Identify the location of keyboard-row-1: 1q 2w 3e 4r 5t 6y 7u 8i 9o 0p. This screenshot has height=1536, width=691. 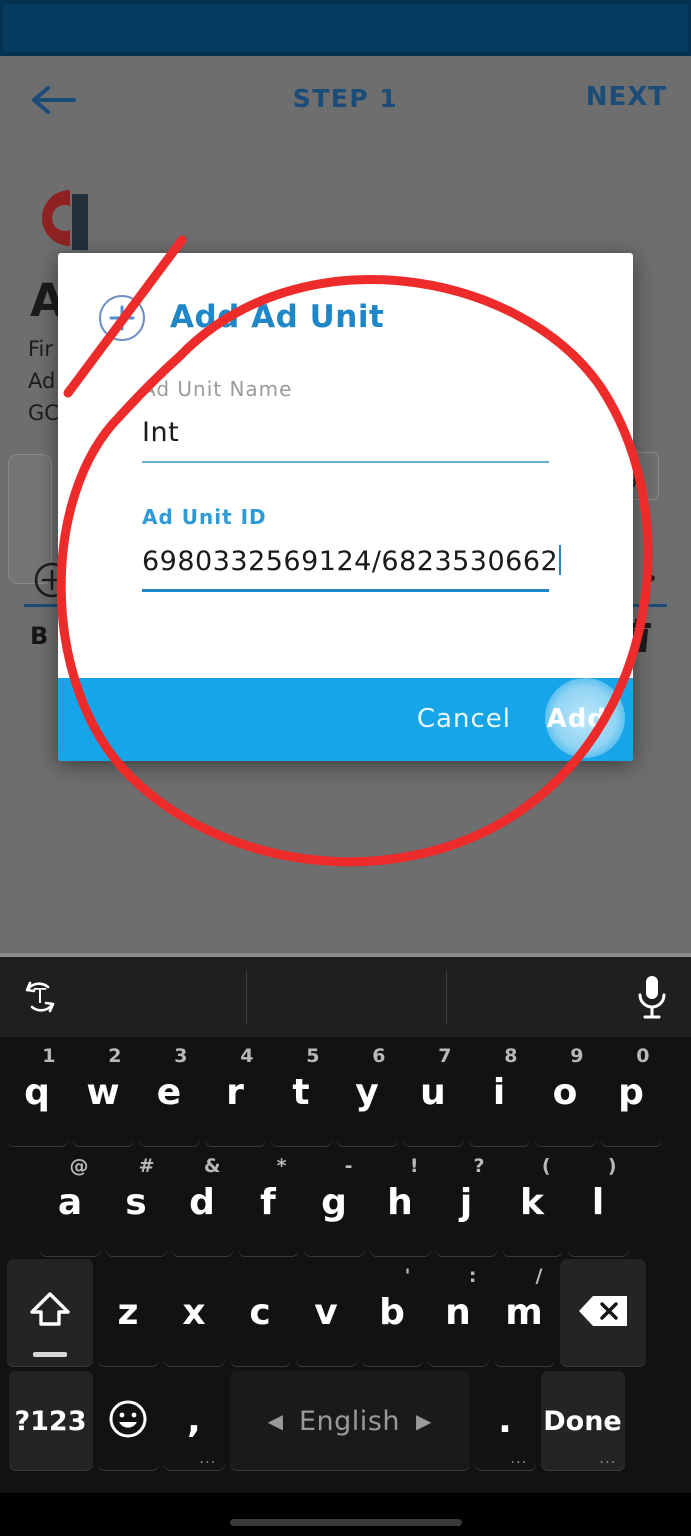
(345, 1093).